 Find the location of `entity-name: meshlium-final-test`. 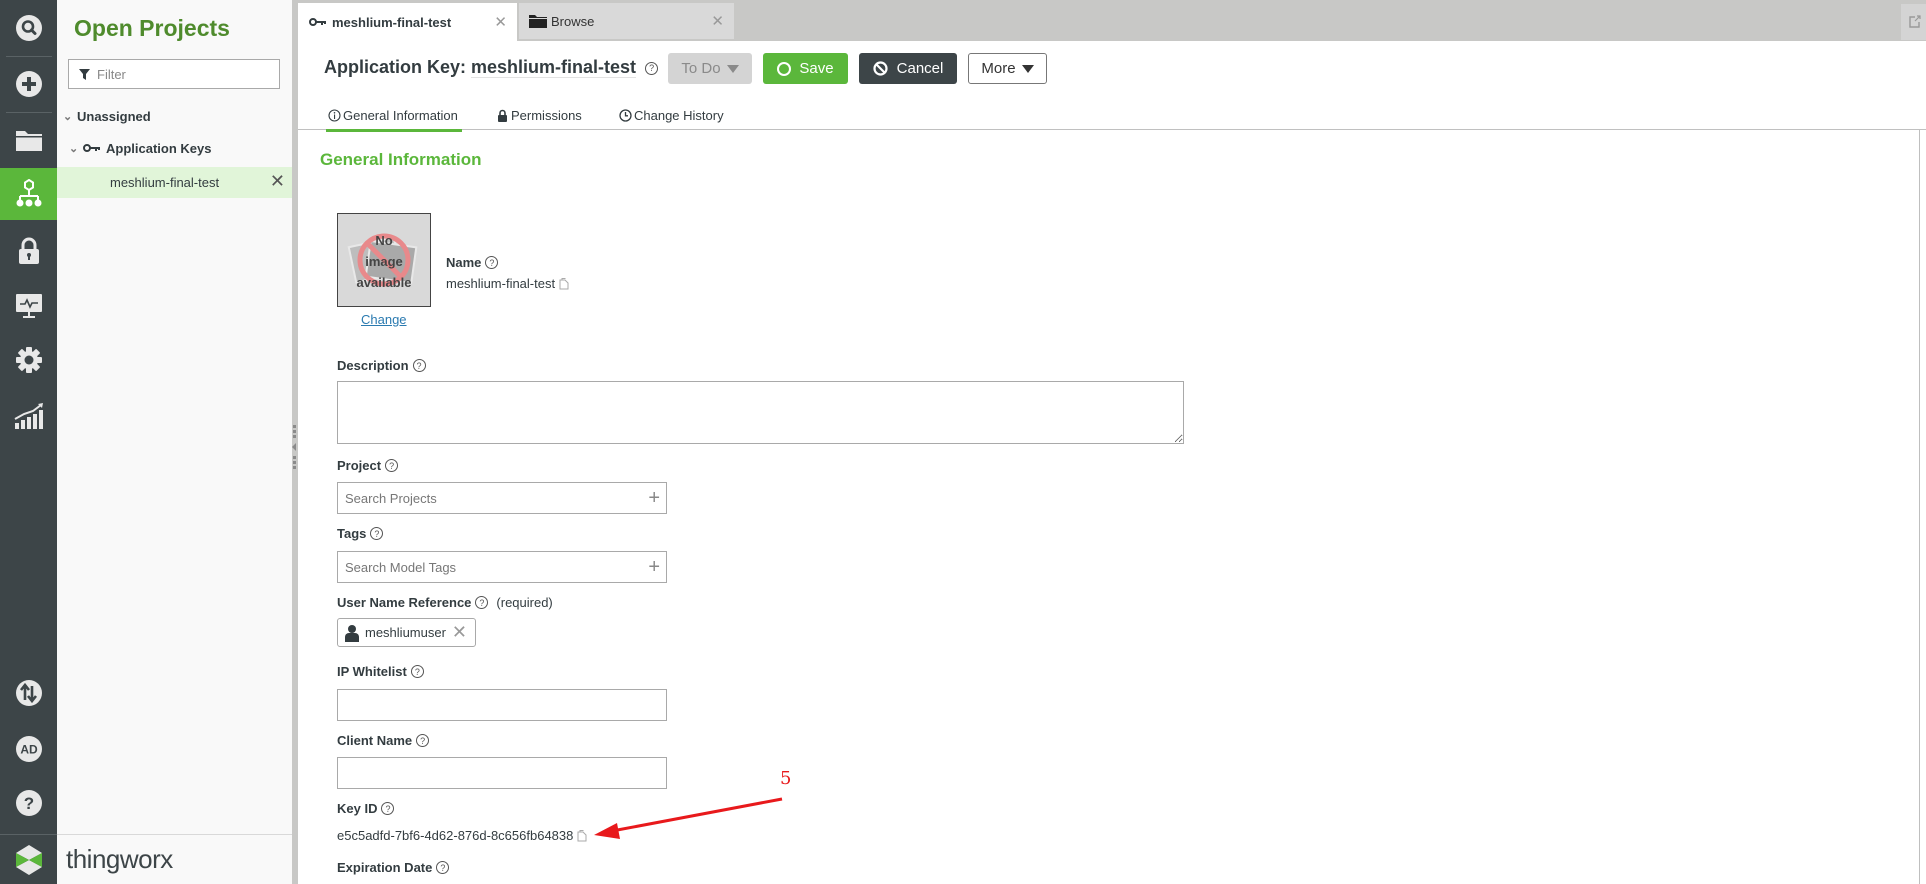

entity-name: meshlium-final-test is located at coordinates (554, 67).